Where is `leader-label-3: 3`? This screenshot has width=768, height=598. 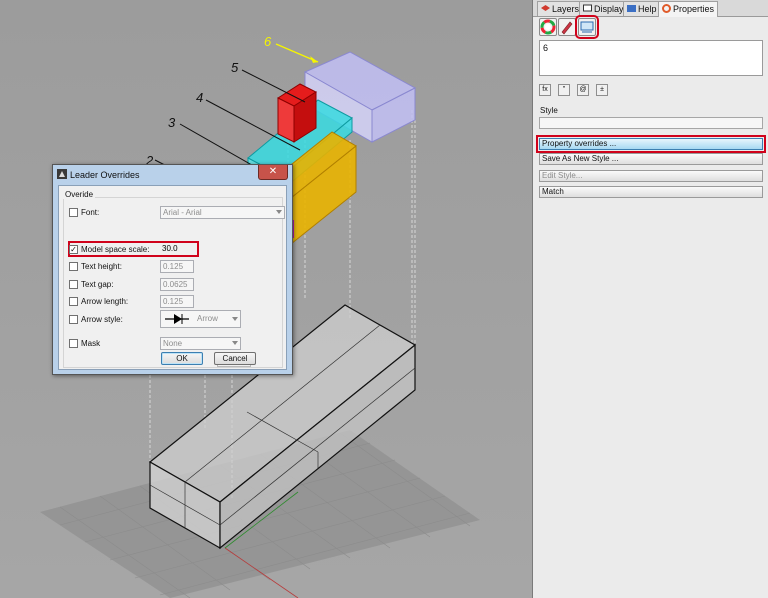
leader-label-3: 3 is located at coordinates (172, 122).